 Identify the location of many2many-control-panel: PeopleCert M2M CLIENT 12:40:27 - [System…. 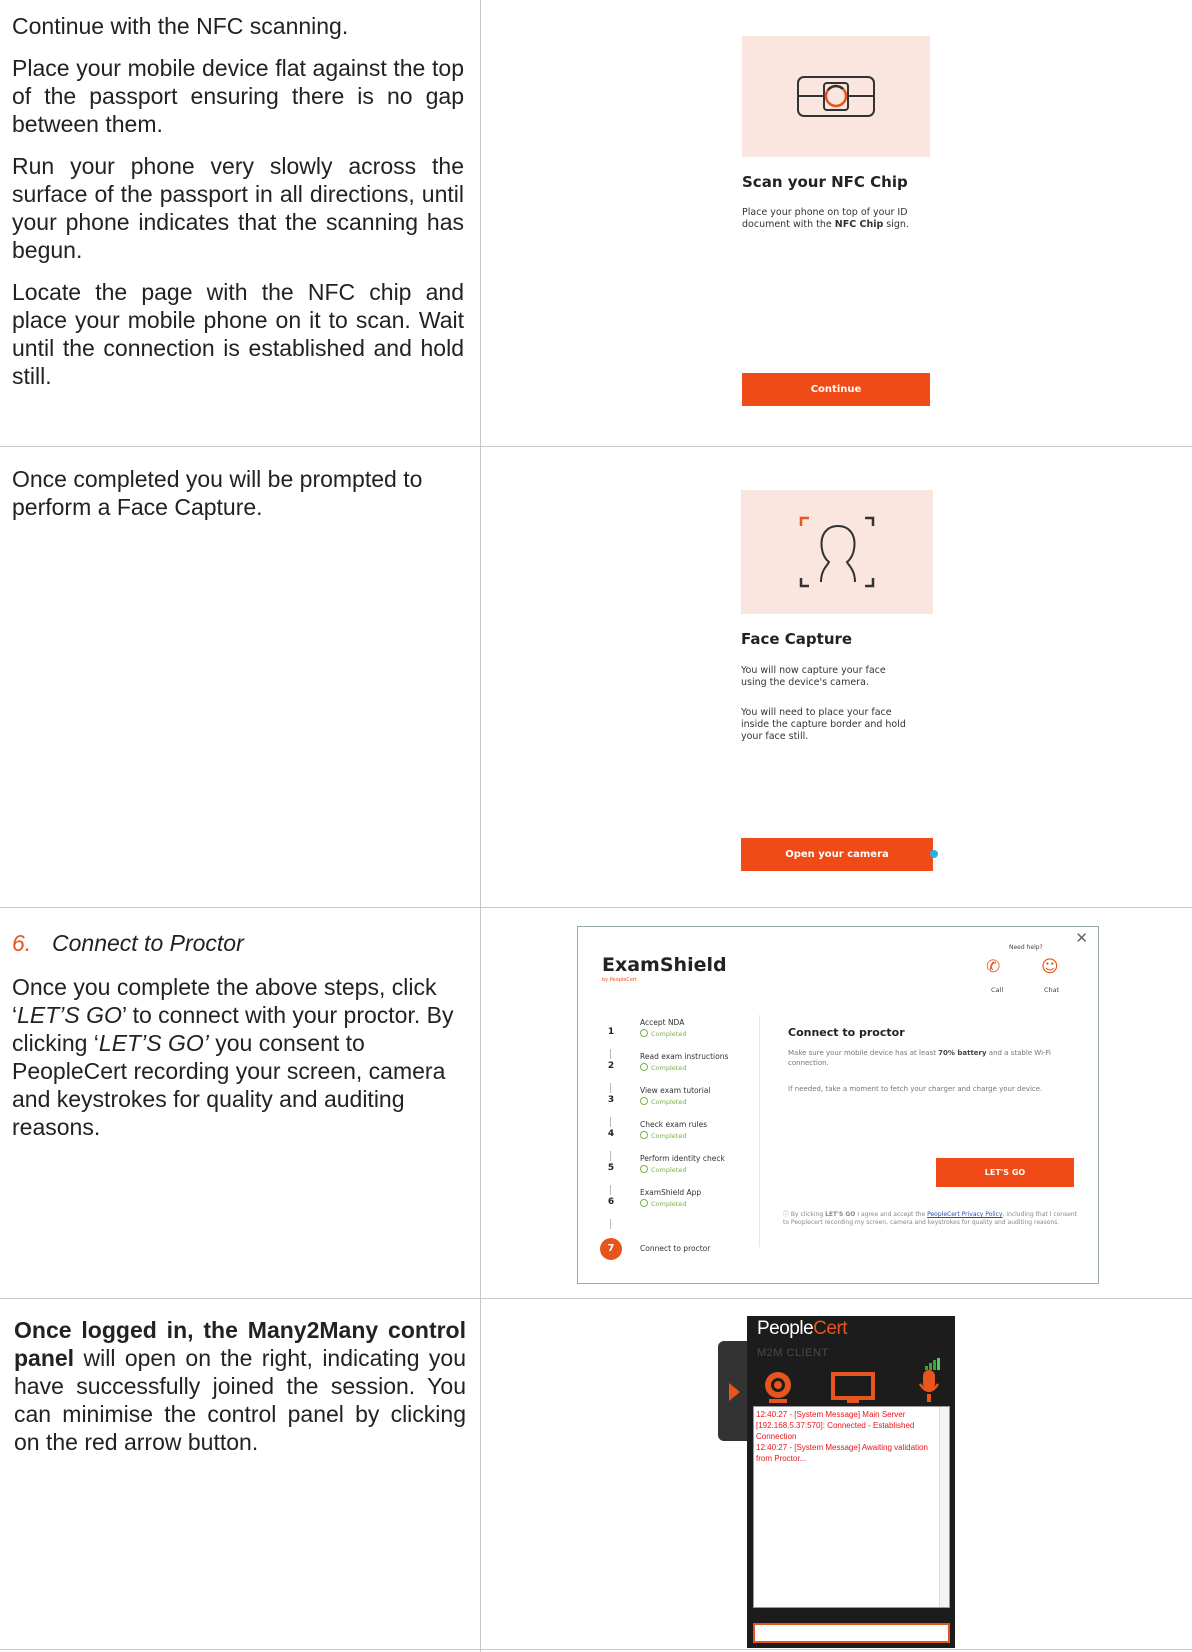
(851, 1482).